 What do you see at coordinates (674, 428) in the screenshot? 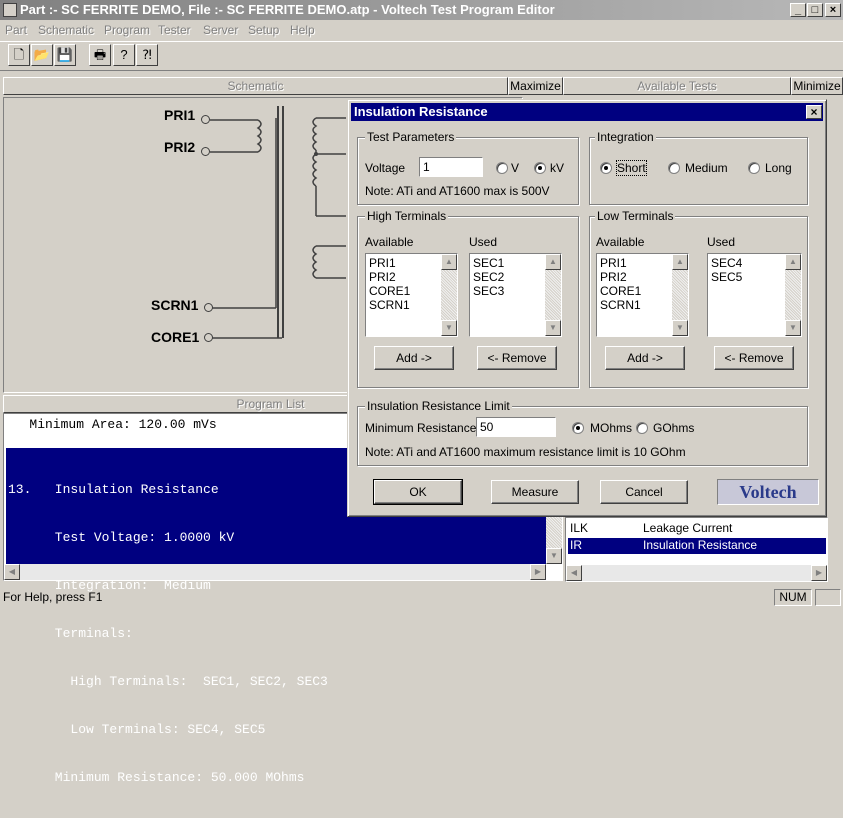
I see `gohms-label: GOhms` at bounding box center [674, 428].